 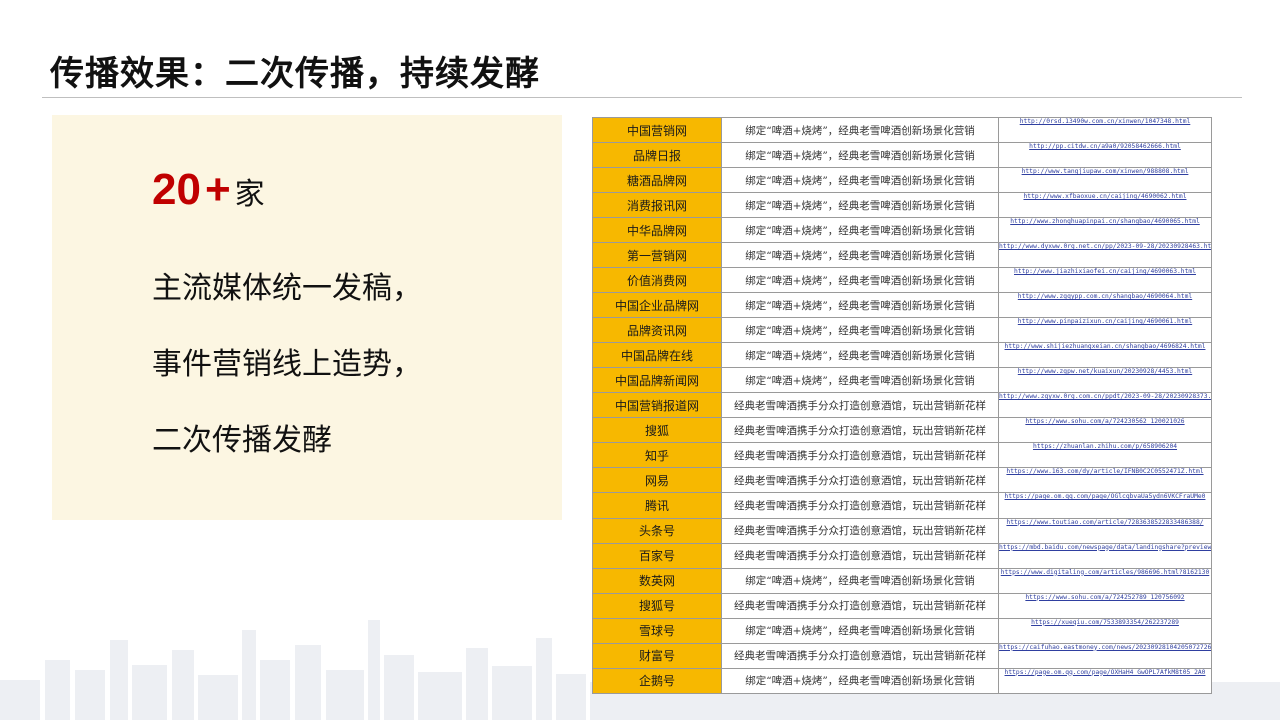 What do you see at coordinates (657, 580) in the screenshot?
I see `media-name-cell: 数英网` at bounding box center [657, 580].